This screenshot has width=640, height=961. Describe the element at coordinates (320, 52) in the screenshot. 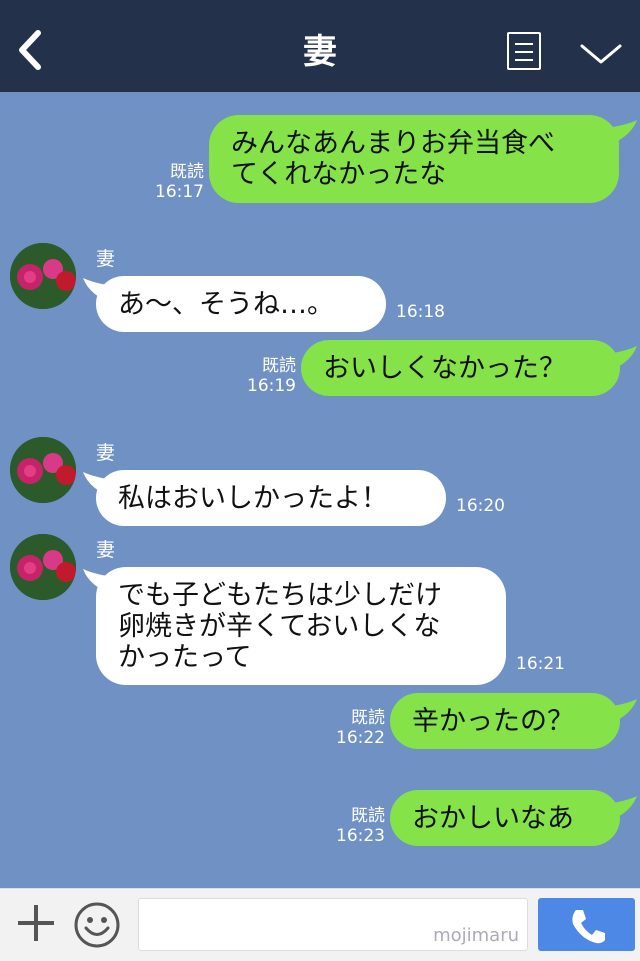

I see `page-title: 妻` at that location.